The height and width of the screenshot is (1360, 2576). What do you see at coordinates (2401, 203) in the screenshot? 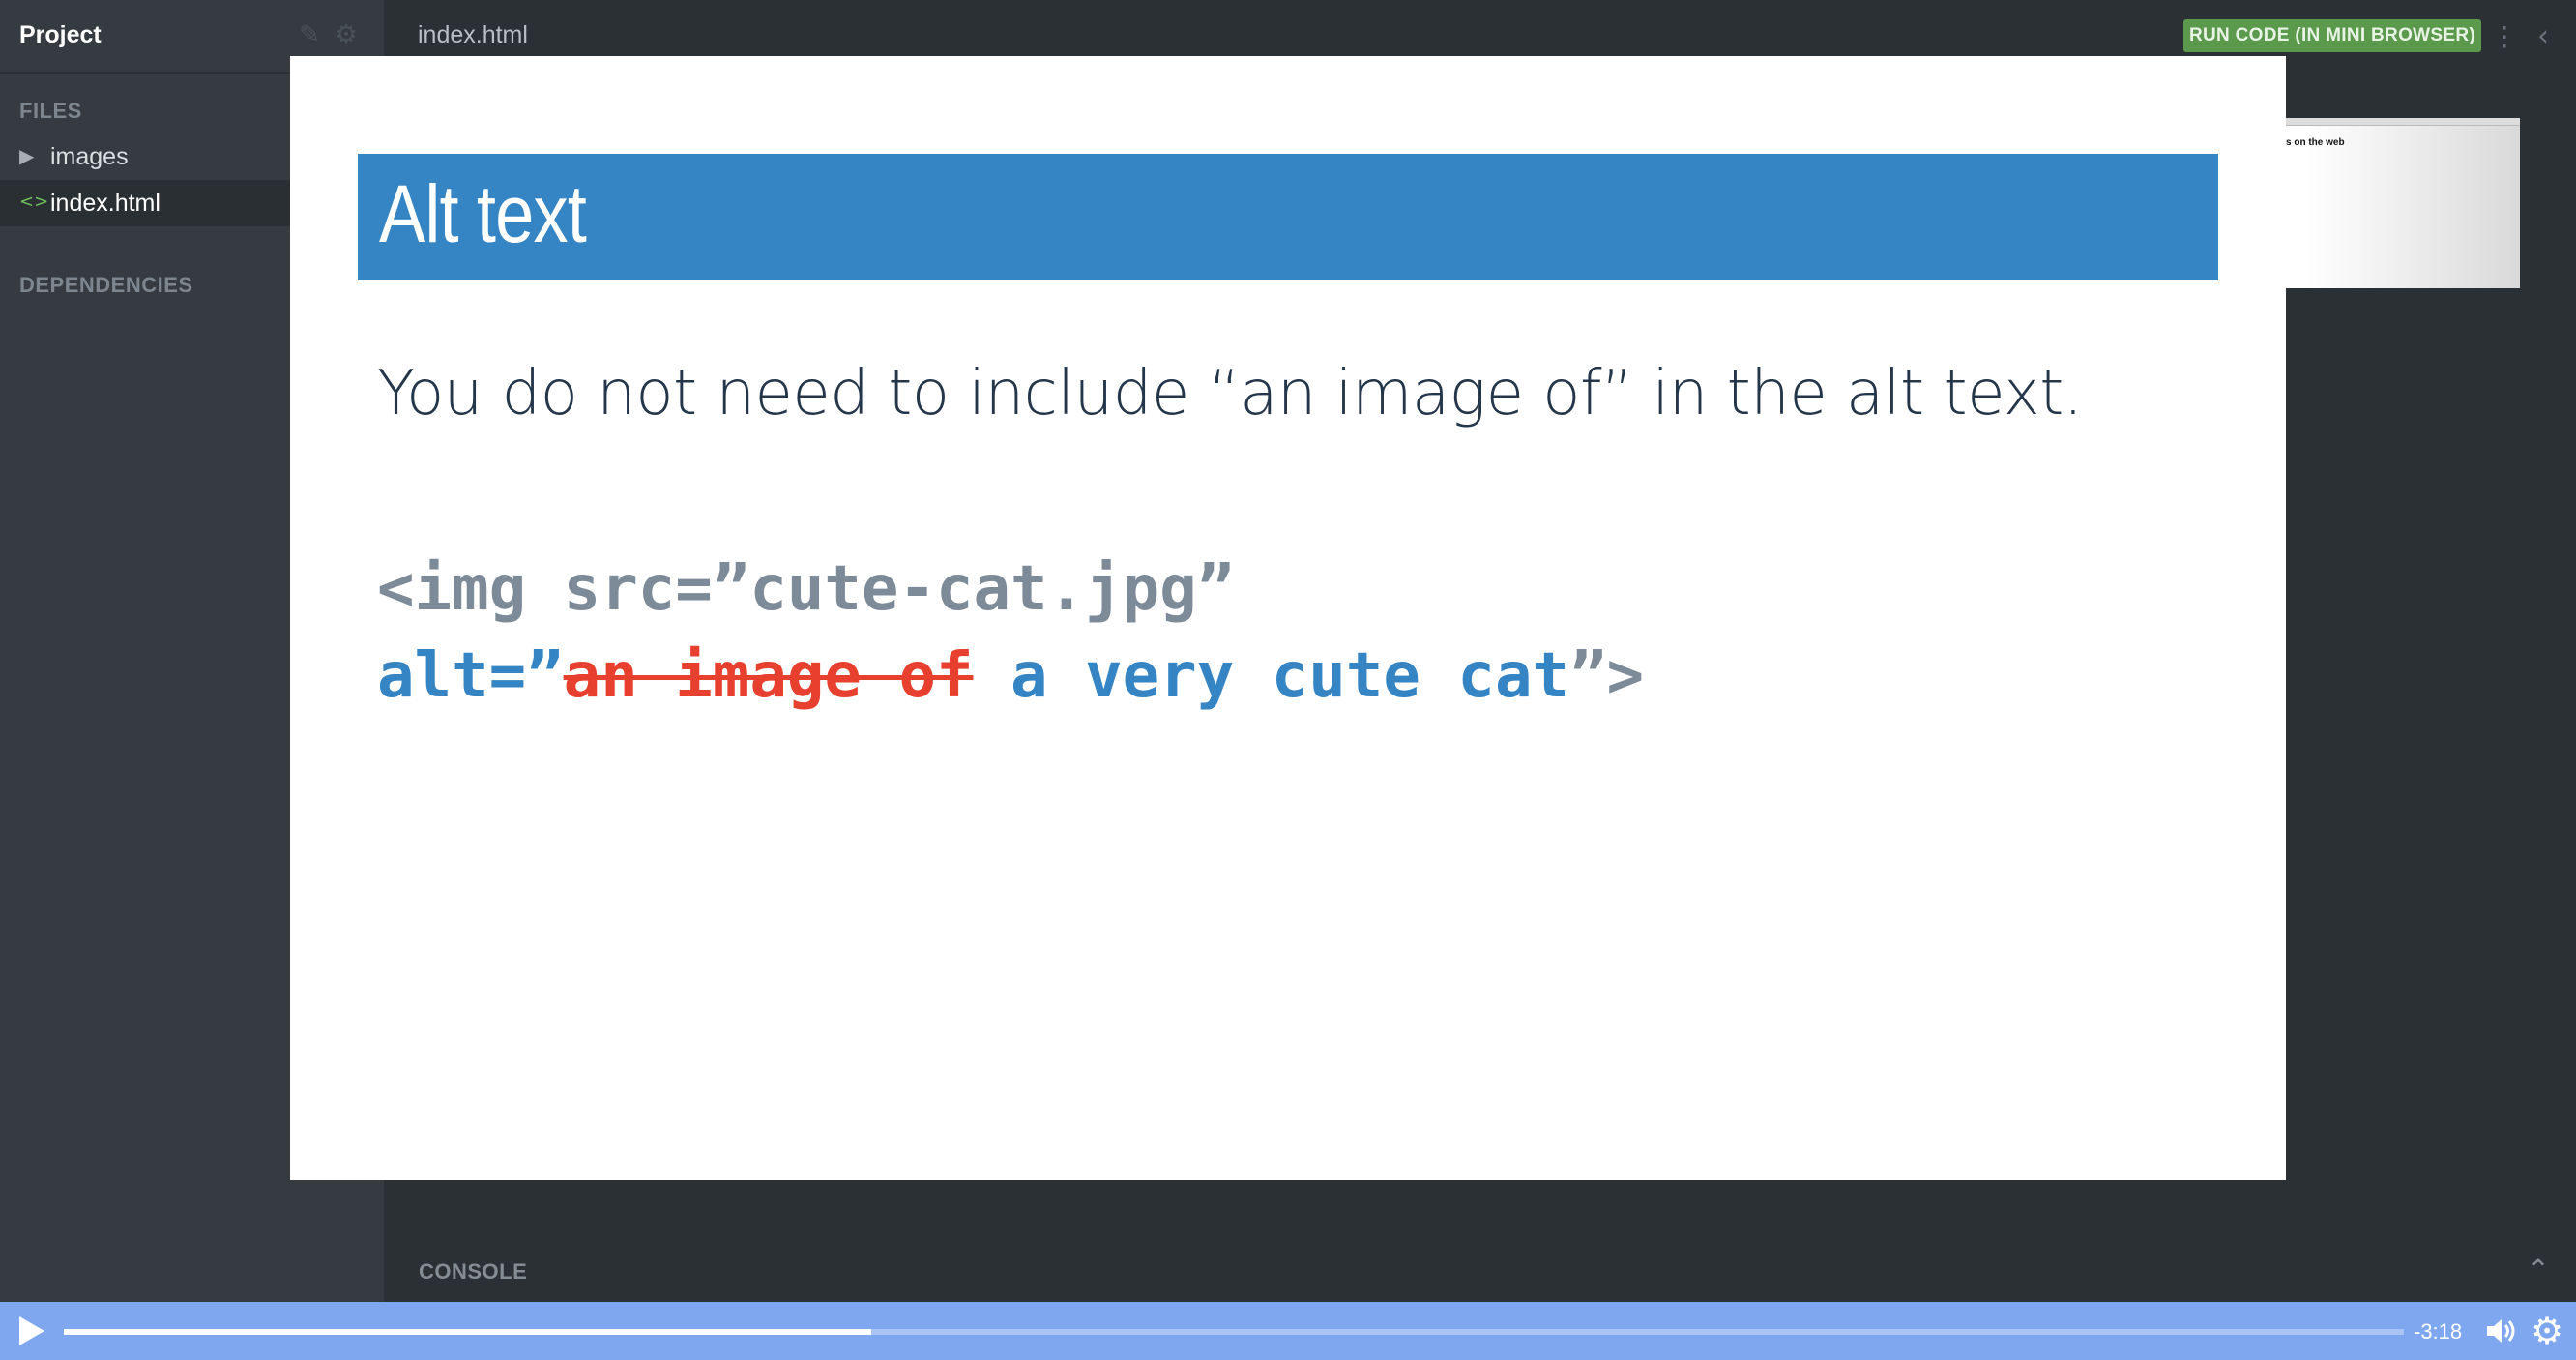
I see `mini-browser-preview: s on the web` at bounding box center [2401, 203].